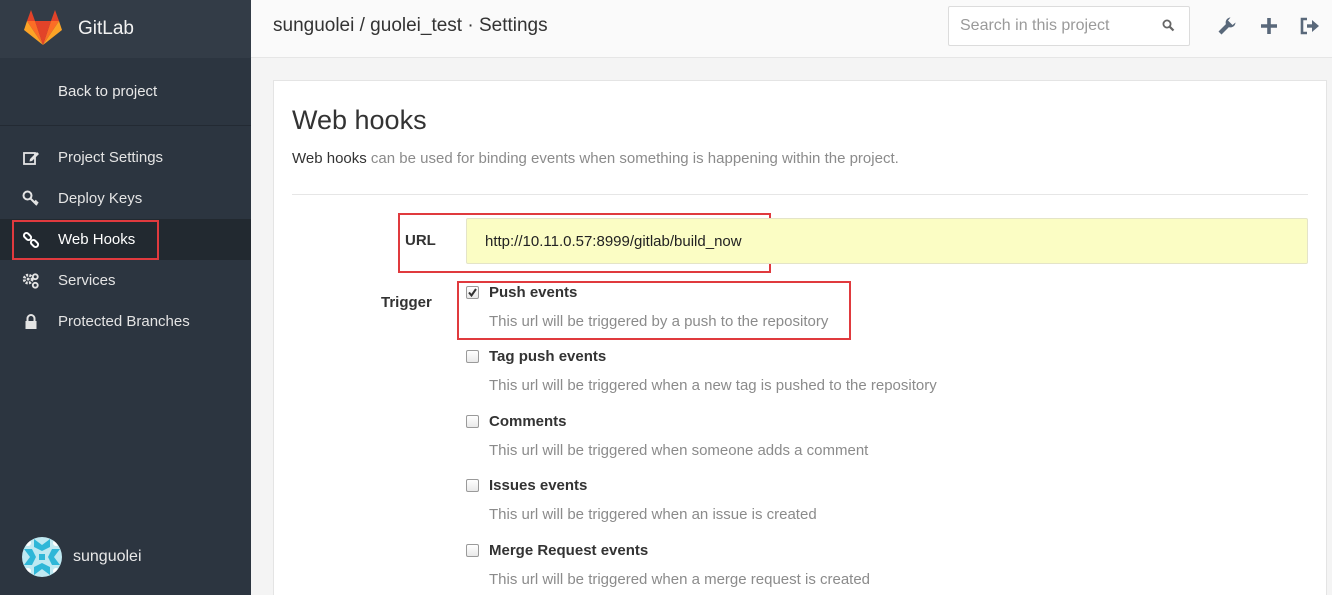 This screenshot has height=595, width=1332. What do you see at coordinates (472, 485) in the screenshot?
I see `issues-events-checkbox` at bounding box center [472, 485].